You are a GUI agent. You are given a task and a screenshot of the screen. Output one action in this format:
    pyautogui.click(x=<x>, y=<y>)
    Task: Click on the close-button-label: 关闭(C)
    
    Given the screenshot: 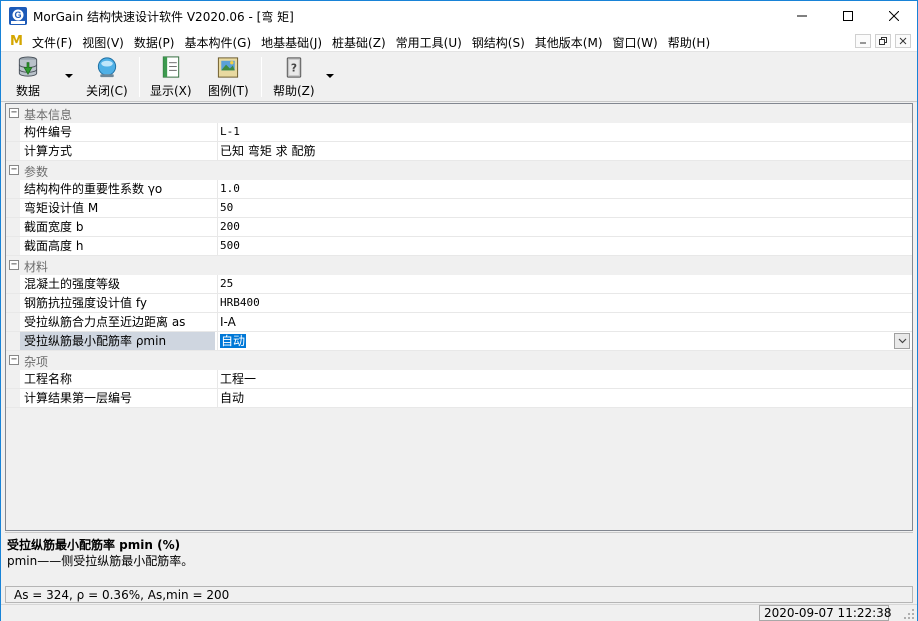 What is the action you would take?
    pyautogui.click(x=107, y=91)
    